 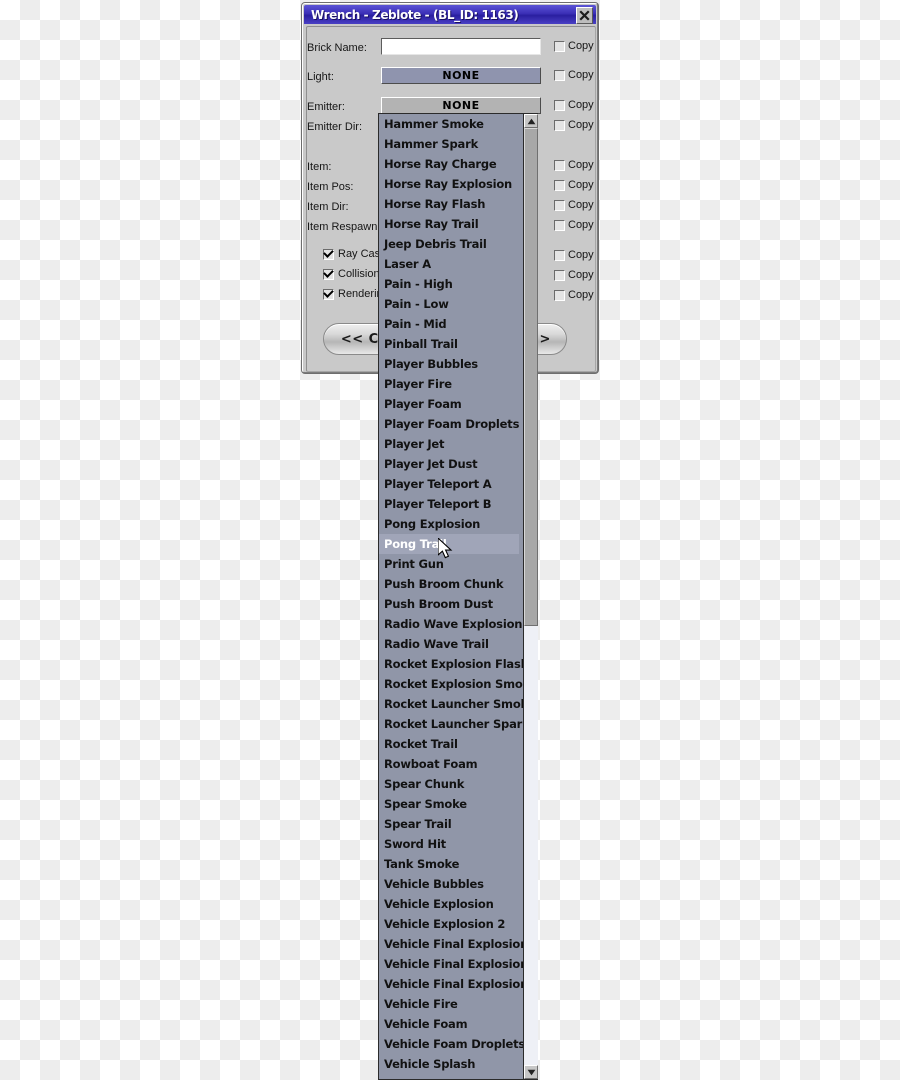 What do you see at coordinates (574, 165) in the screenshot?
I see `copy-item: Copy` at bounding box center [574, 165].